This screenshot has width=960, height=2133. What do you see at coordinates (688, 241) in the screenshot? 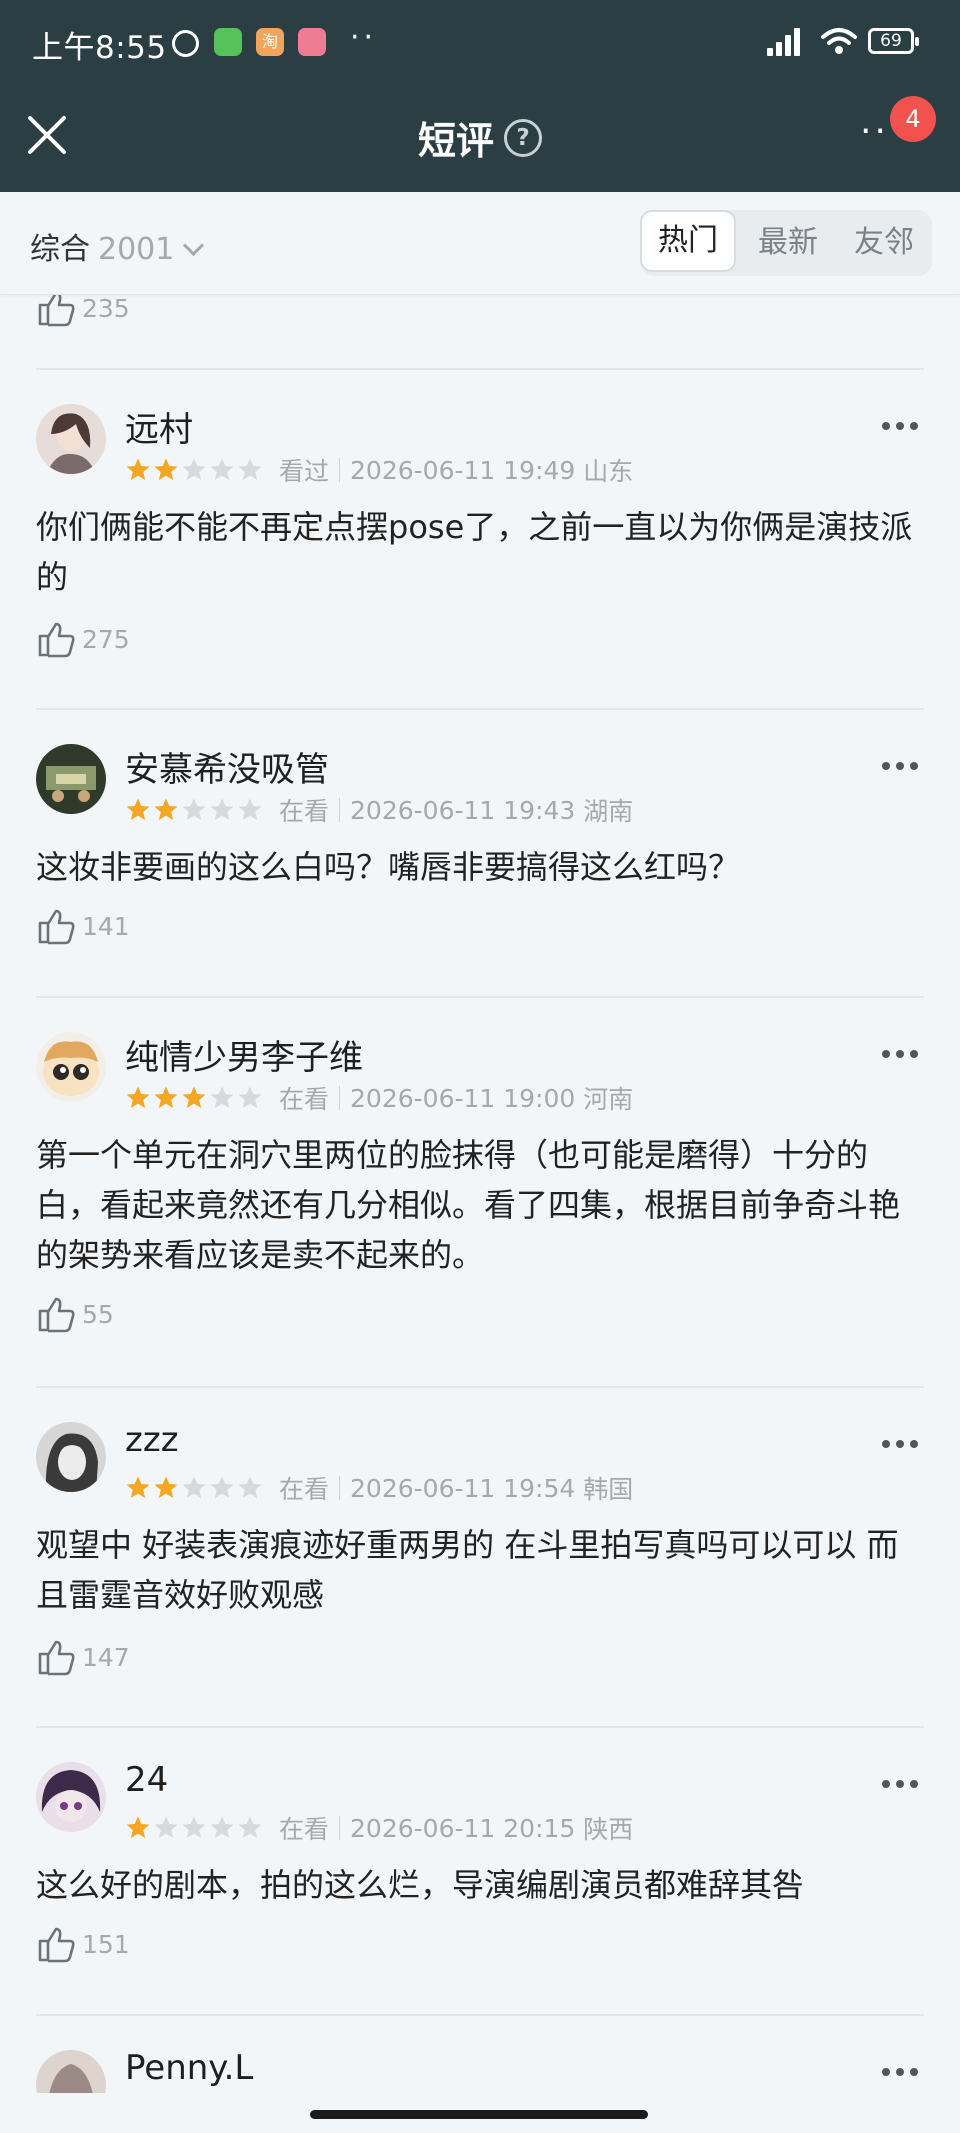
I see `tab-hot: 热门` at bounding box center [688, 241].